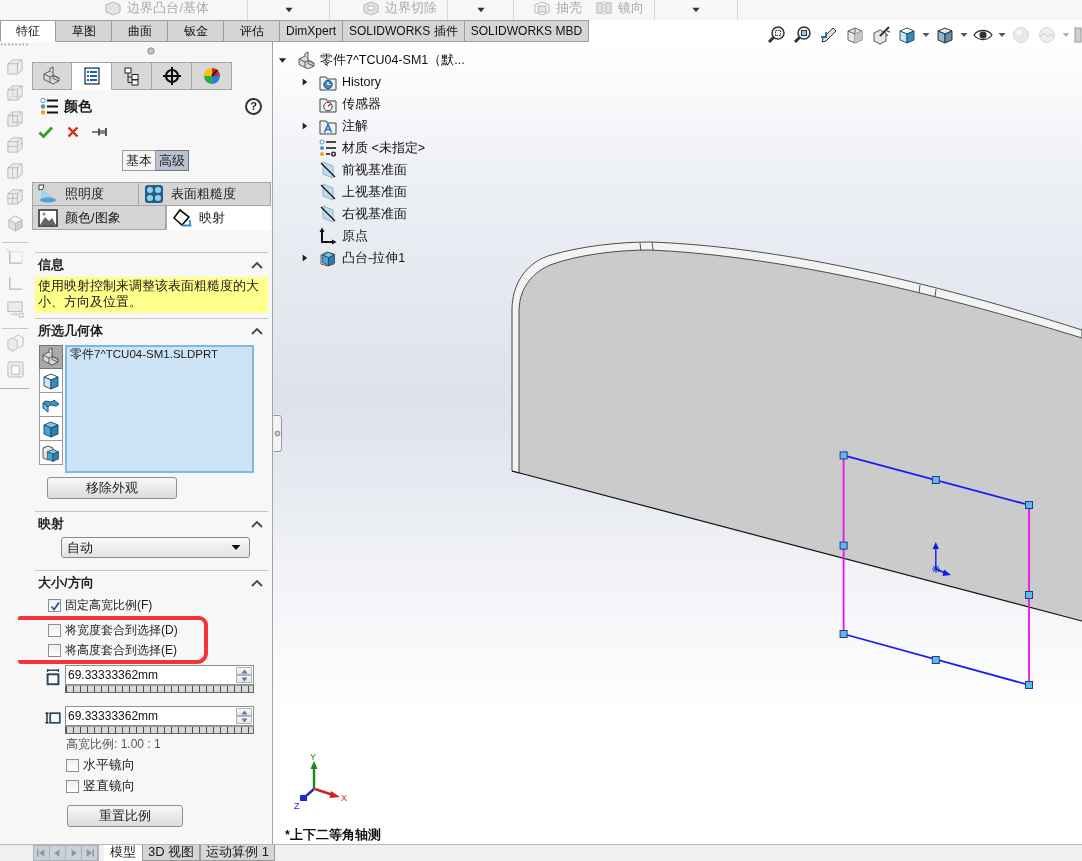  Describe the element at coordinates (159, 409) in the screenshot. I see `selection-list: 零件7^TCU04-SM1.SLDPRT` at that location.